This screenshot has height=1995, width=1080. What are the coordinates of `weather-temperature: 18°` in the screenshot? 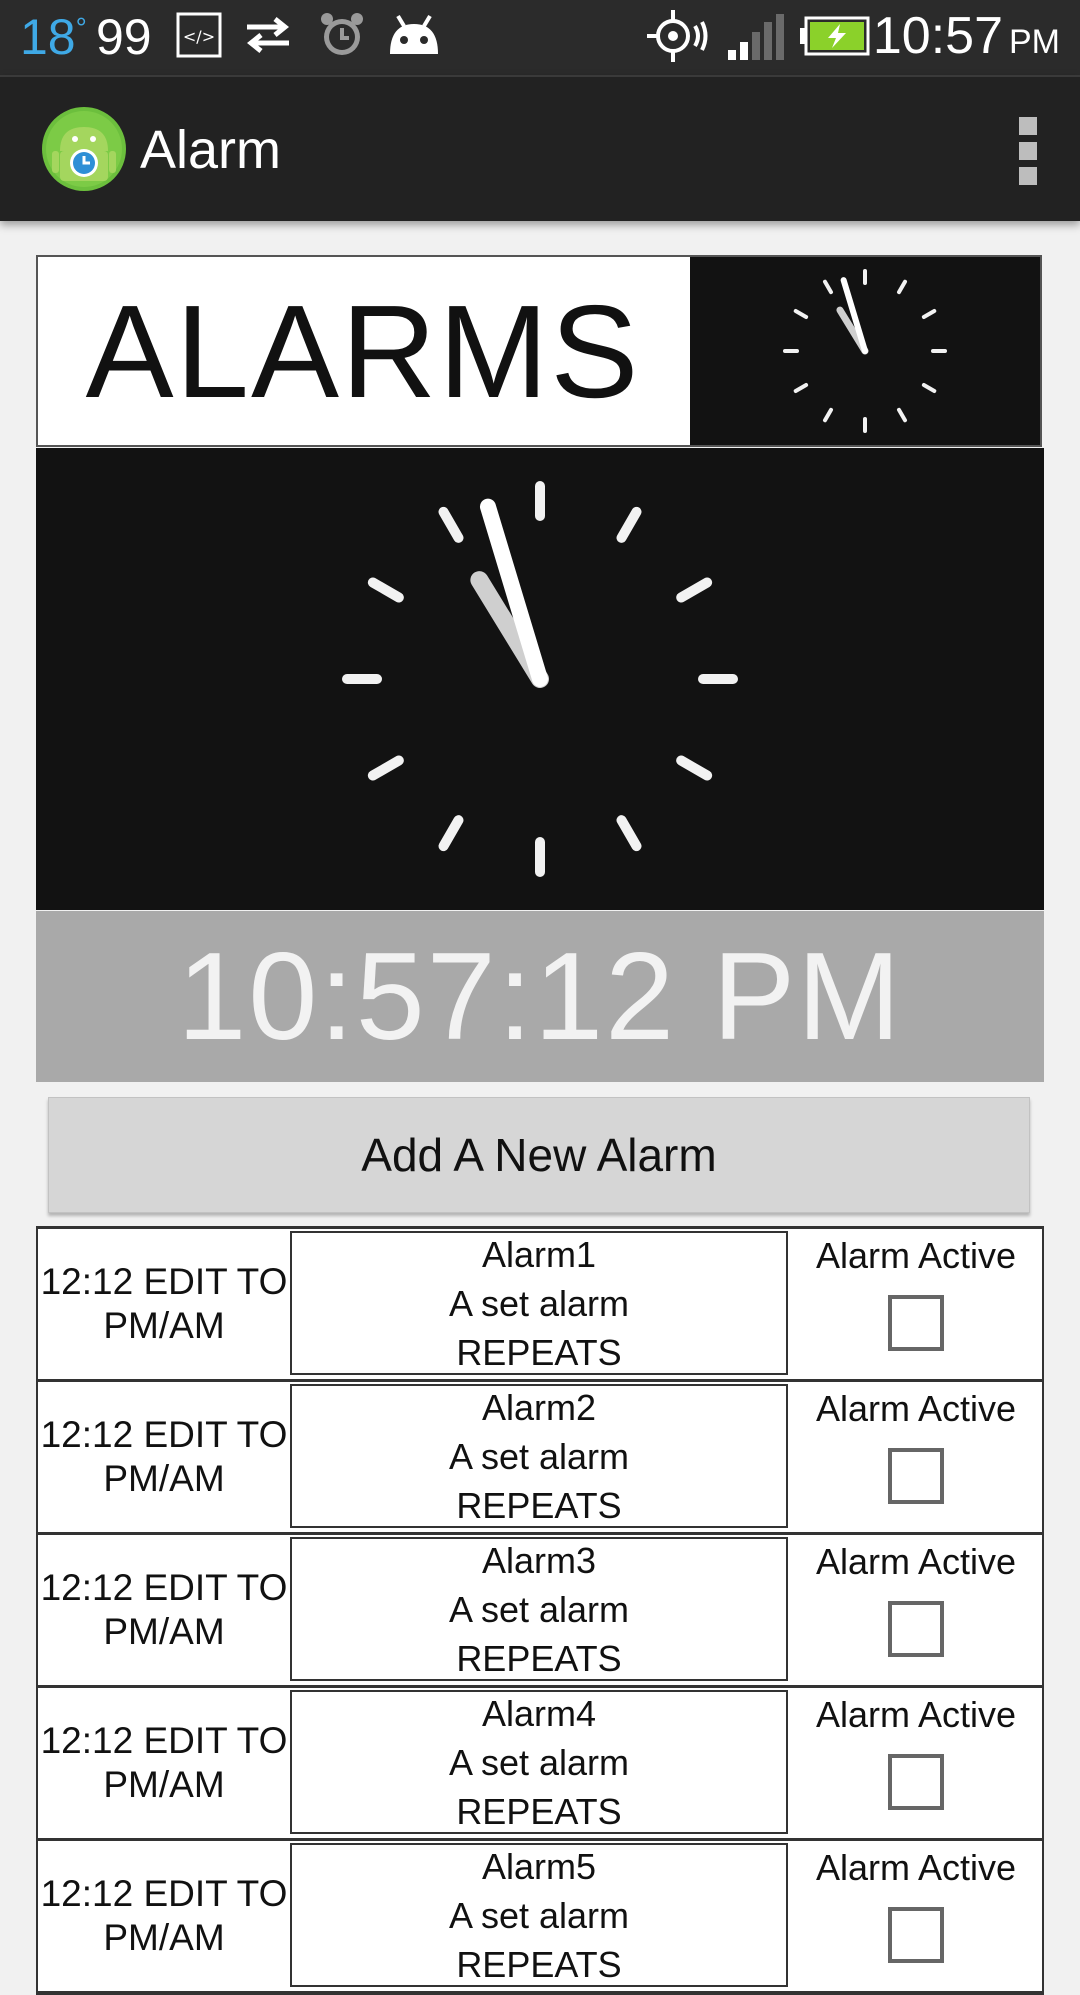 It's located at (53, 37).